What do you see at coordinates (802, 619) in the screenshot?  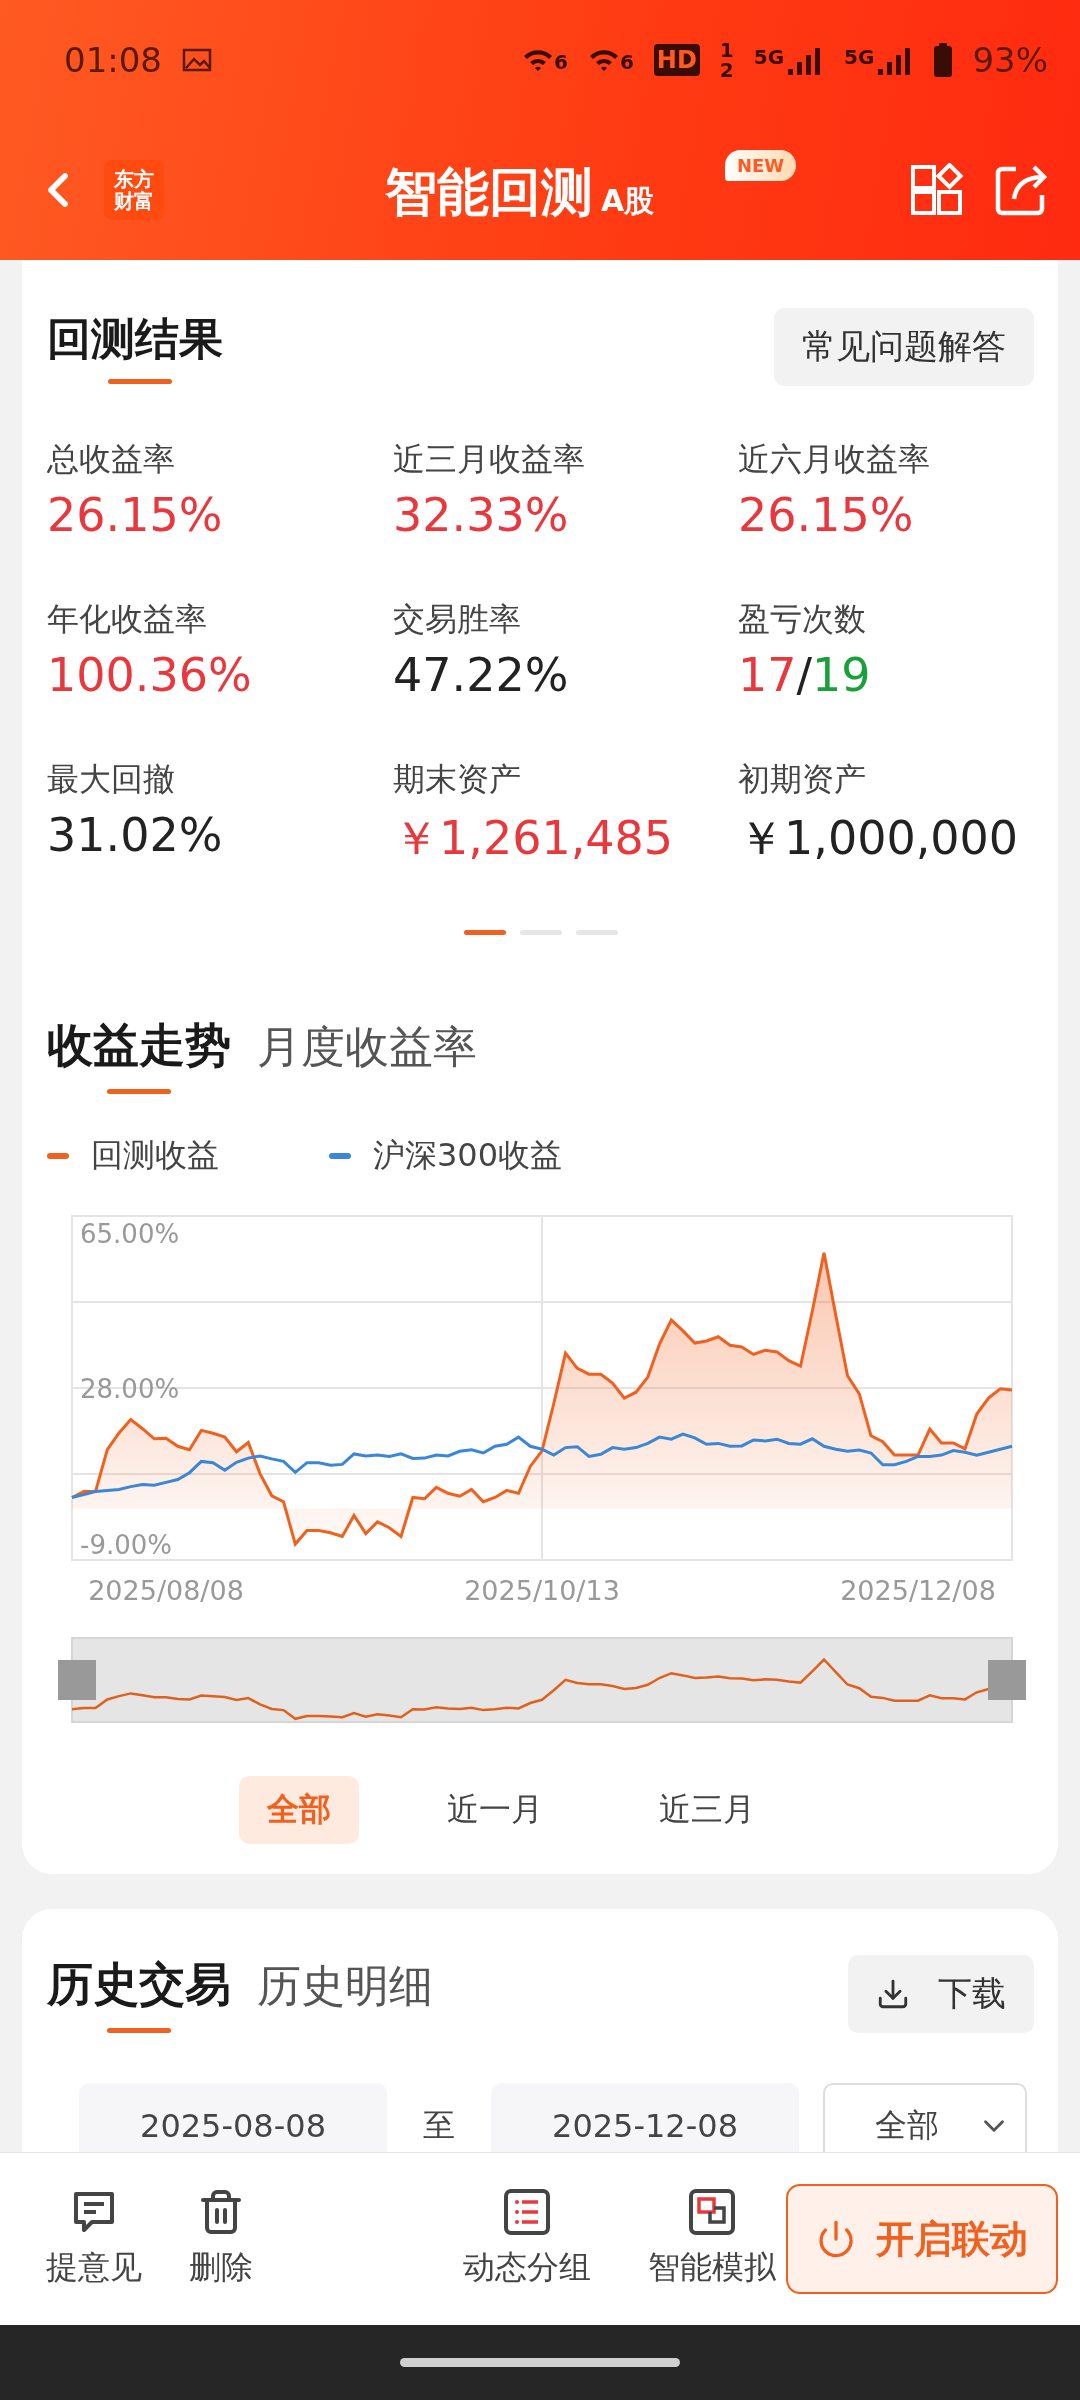 I see `metric-label: 盈亏次数` at bounding box center [802, 619].